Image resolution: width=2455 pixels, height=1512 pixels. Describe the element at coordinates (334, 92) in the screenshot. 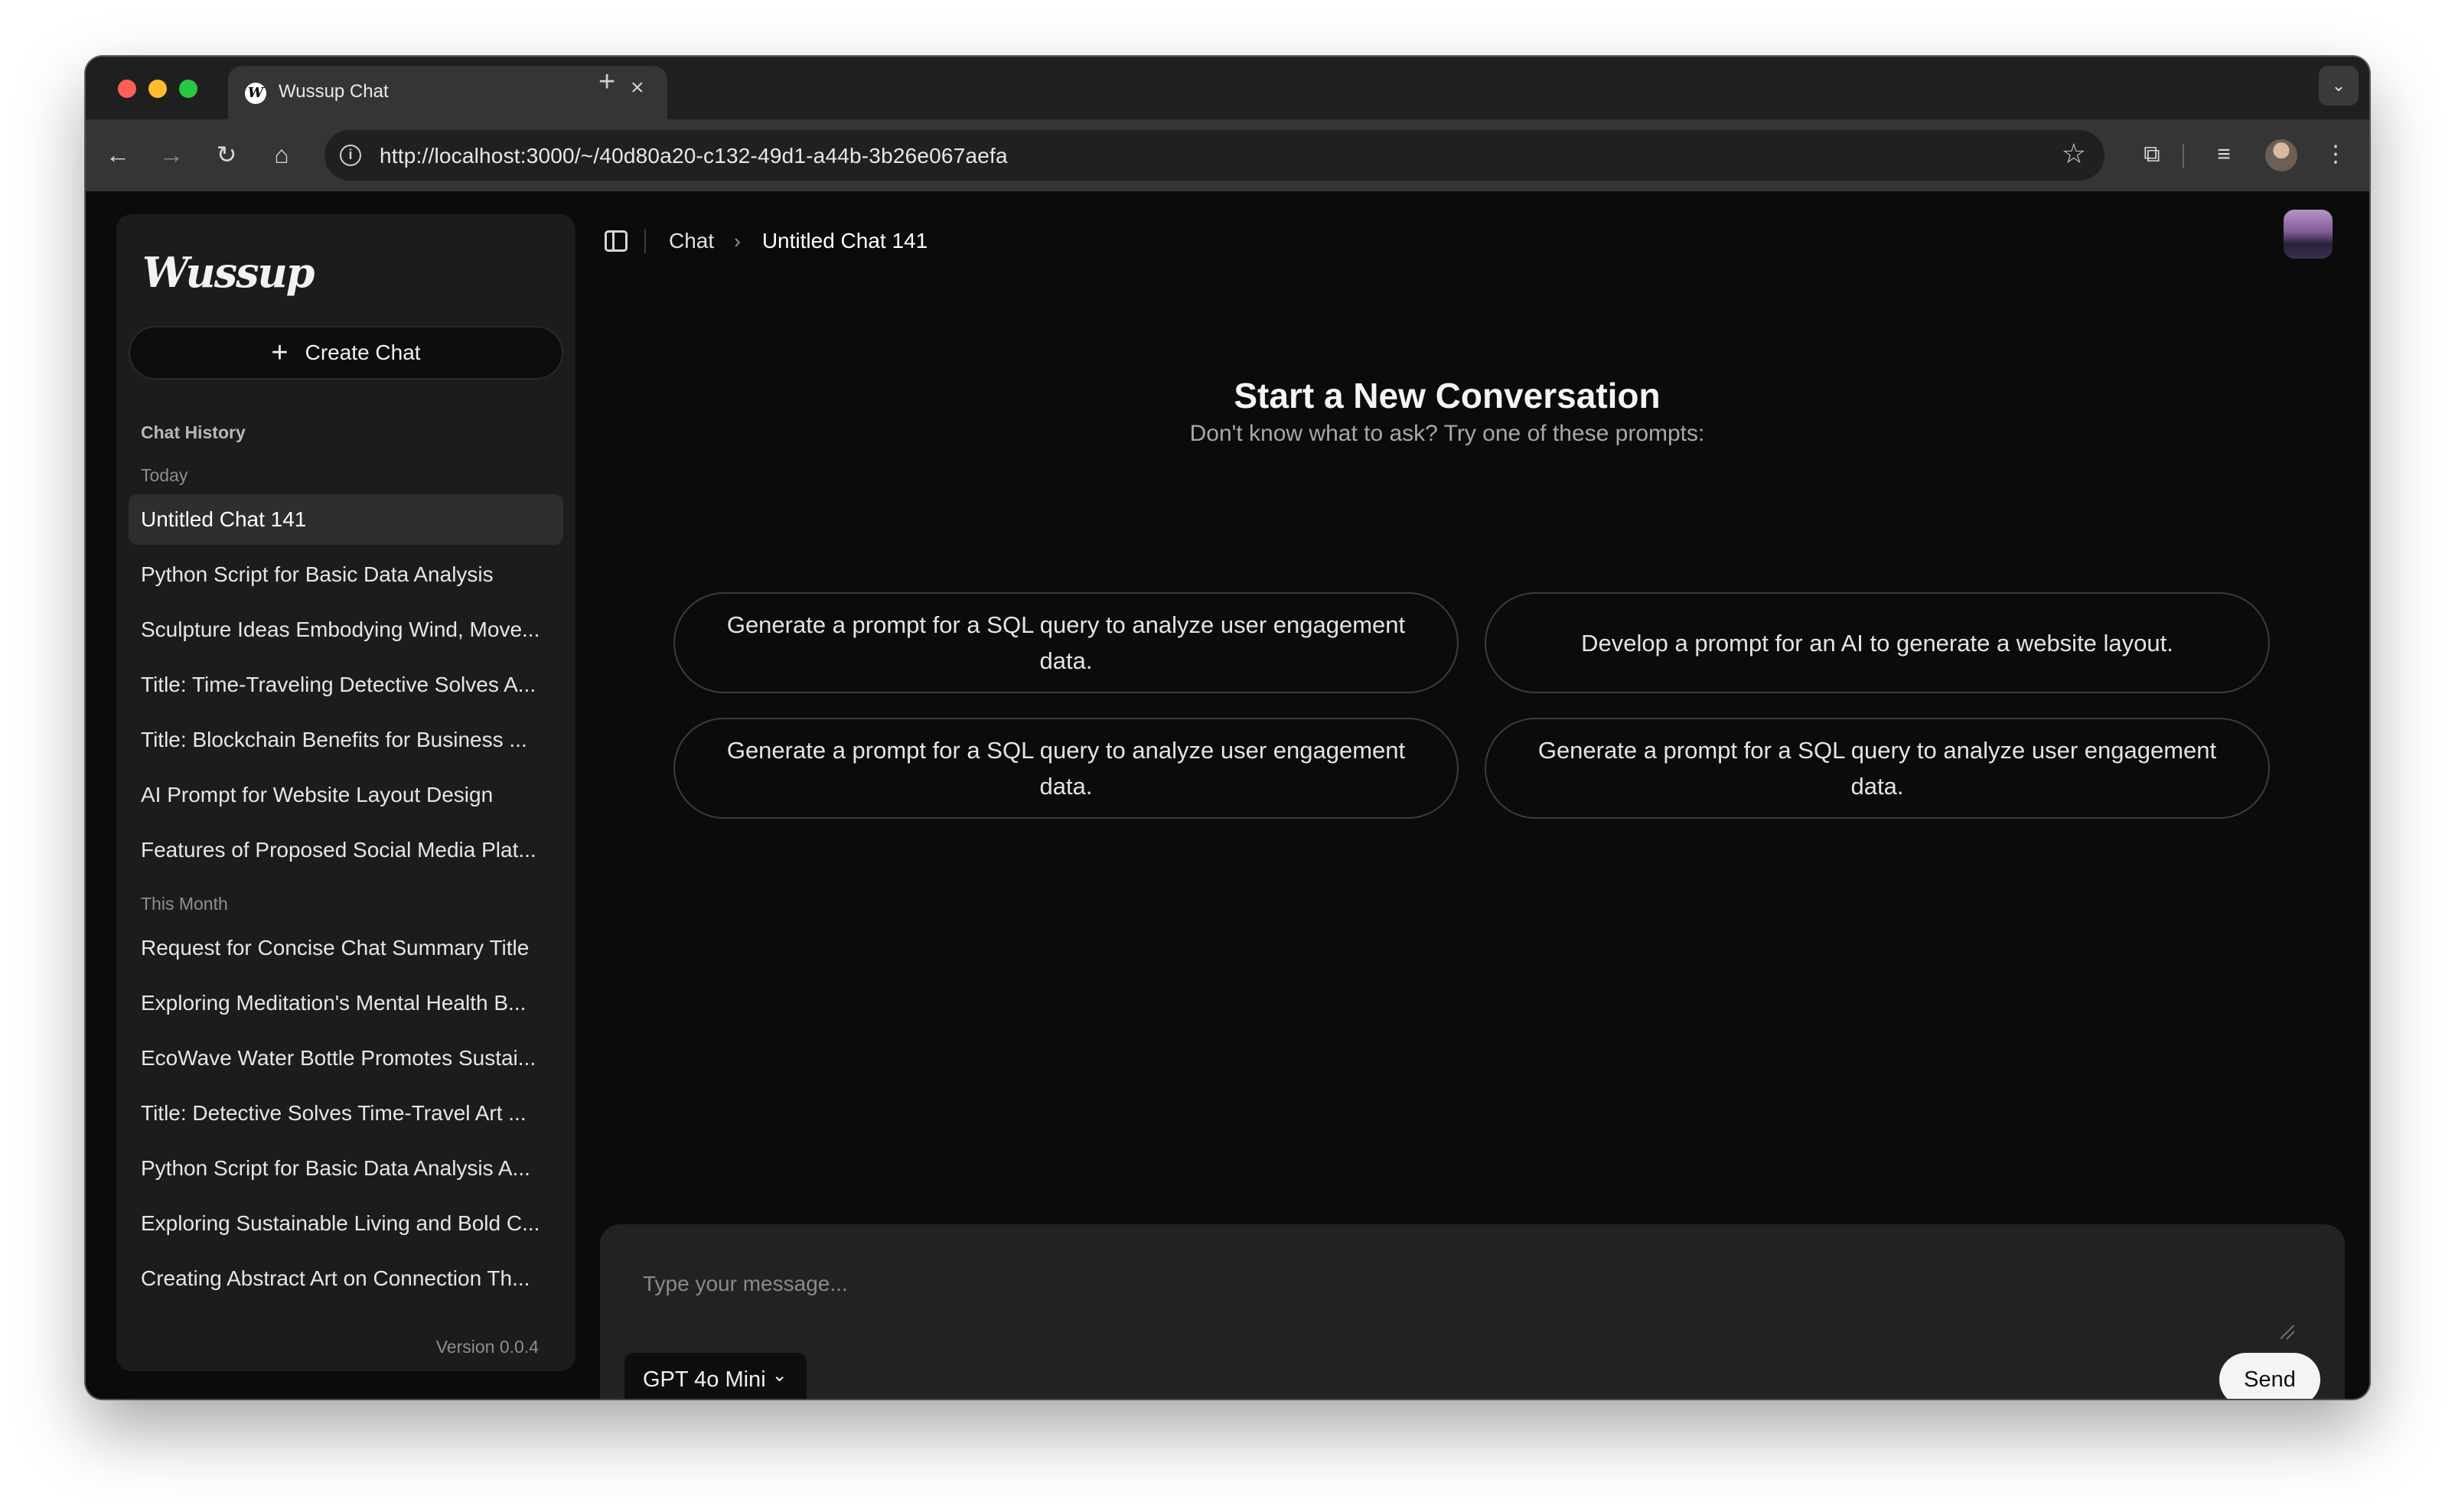

I see `tab-title: Wussup Chat` at that location.